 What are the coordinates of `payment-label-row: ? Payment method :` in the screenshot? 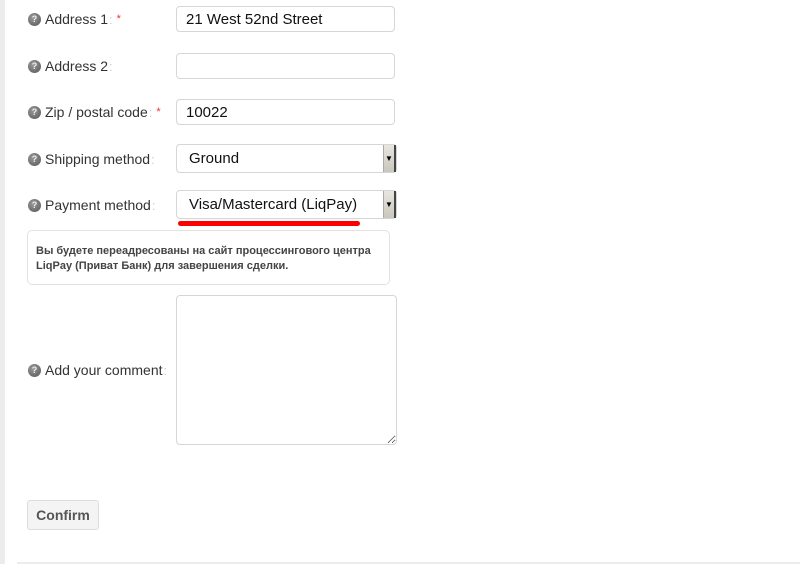 It's located at (91, 205).